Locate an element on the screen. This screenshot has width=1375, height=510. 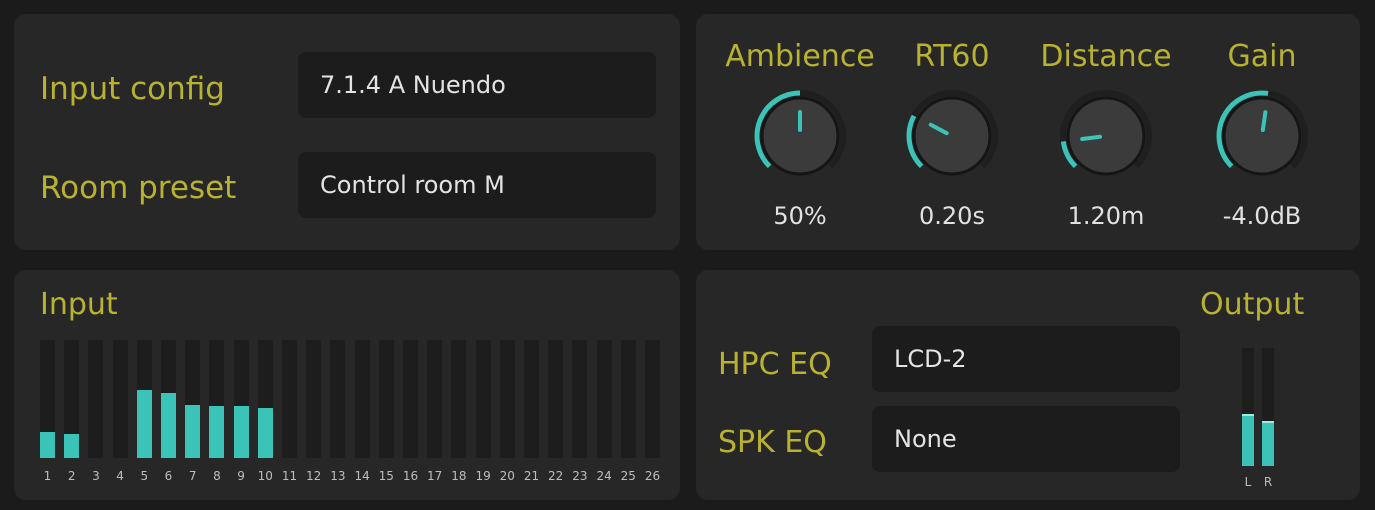
knob-label-distance: Distance is located at coordinates (1106, 56).